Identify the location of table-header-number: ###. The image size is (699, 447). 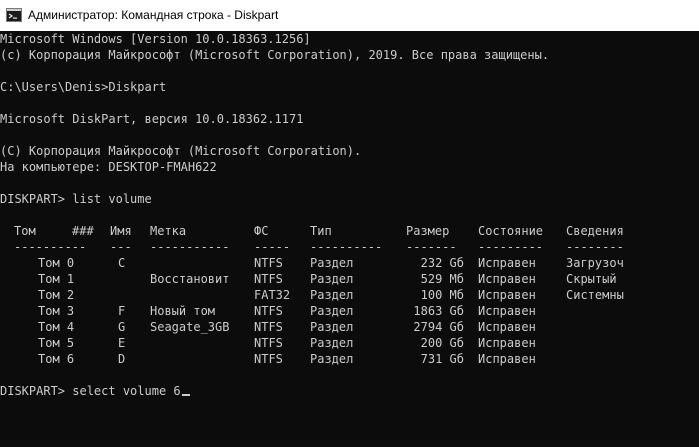
(83, 231).